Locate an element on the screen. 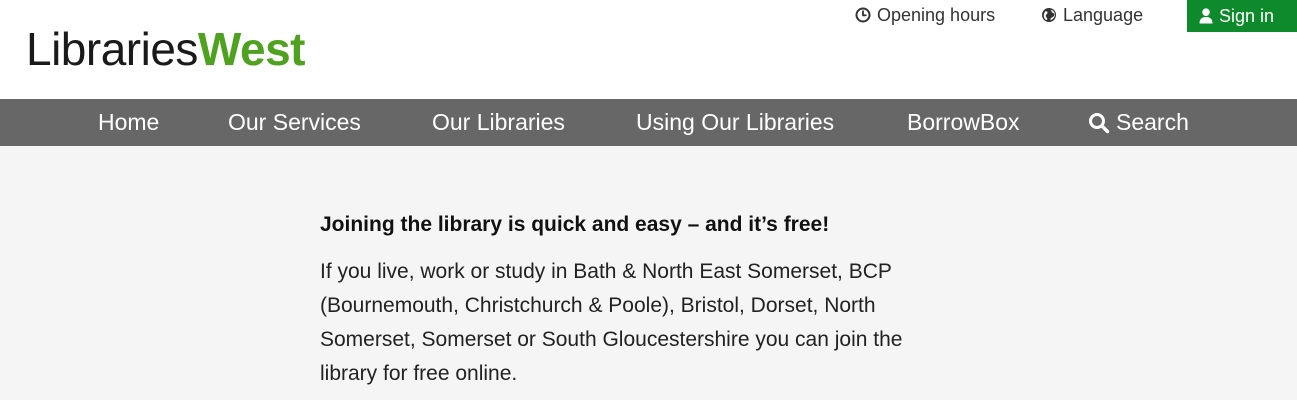  nav-item-search: Search is located at coordinates (1138, 122).